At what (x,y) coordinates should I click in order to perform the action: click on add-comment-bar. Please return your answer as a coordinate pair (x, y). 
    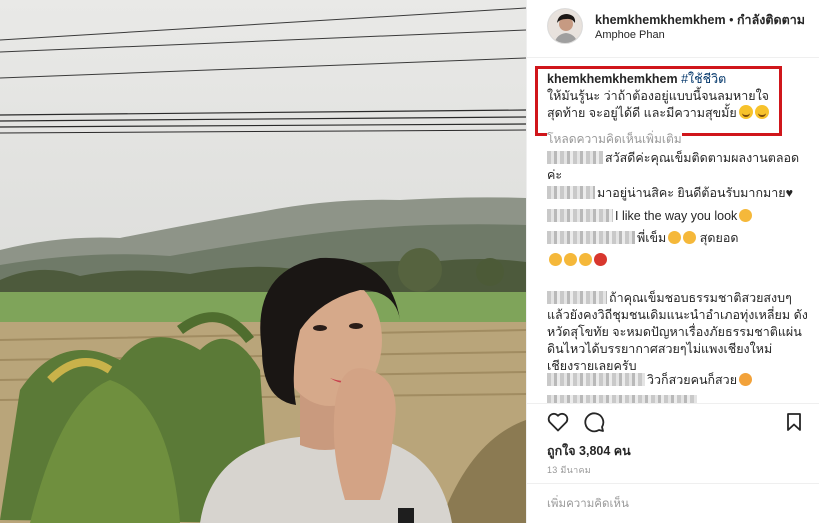
    Looking at the image, I should click on (673, 503).